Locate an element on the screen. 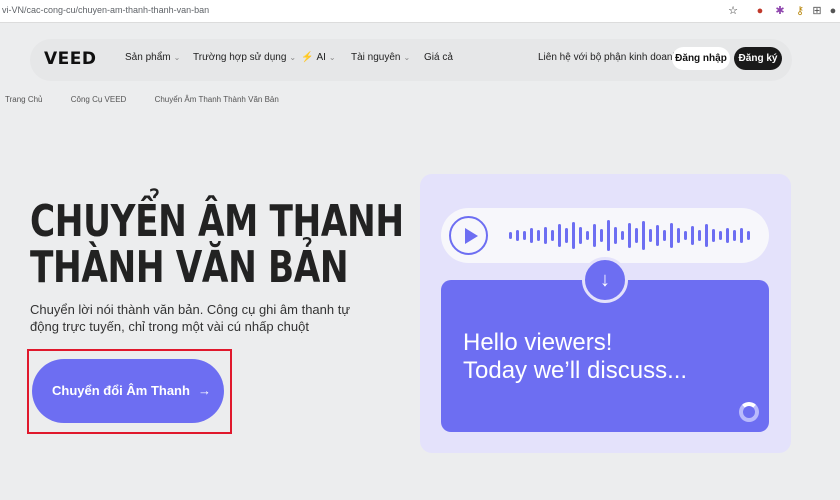  breadcrumb-home: Trang Chủ is located at coordinates (24, 99).